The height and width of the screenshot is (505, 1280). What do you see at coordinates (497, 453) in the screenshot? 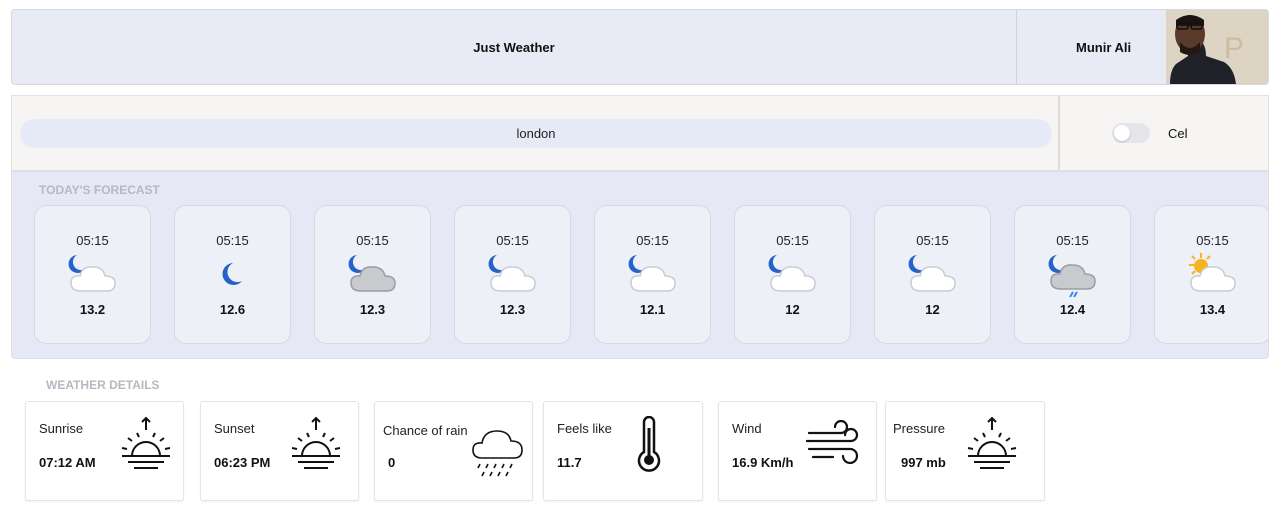
I see `rain-cloud-icon` at bounding box center [497, 453].